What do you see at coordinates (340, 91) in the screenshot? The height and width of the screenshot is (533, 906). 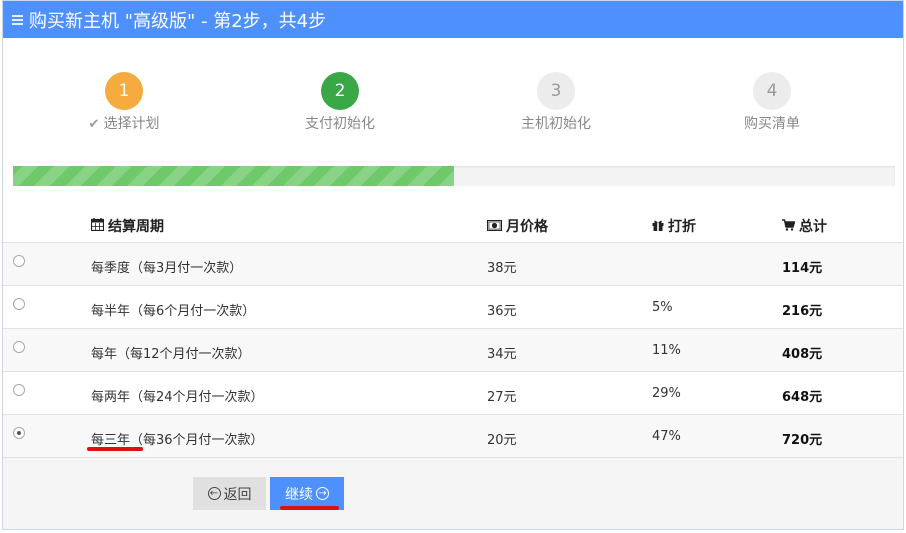 I see `step-number-2: 2` at bounding box center [340, 91].